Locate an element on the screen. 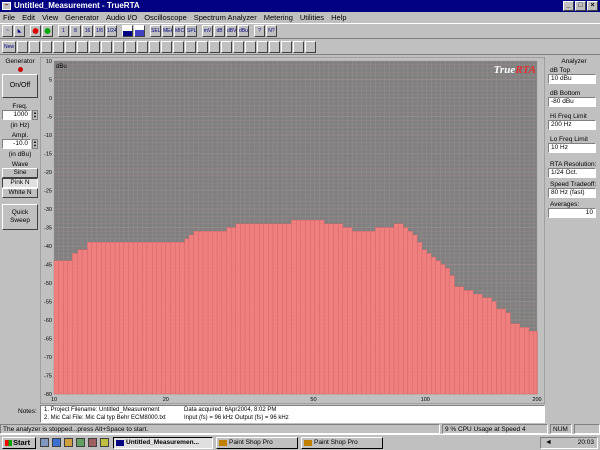 This screenshot has height=450, width=600. dbv-button: dBV is located at coordinates (231, 31).